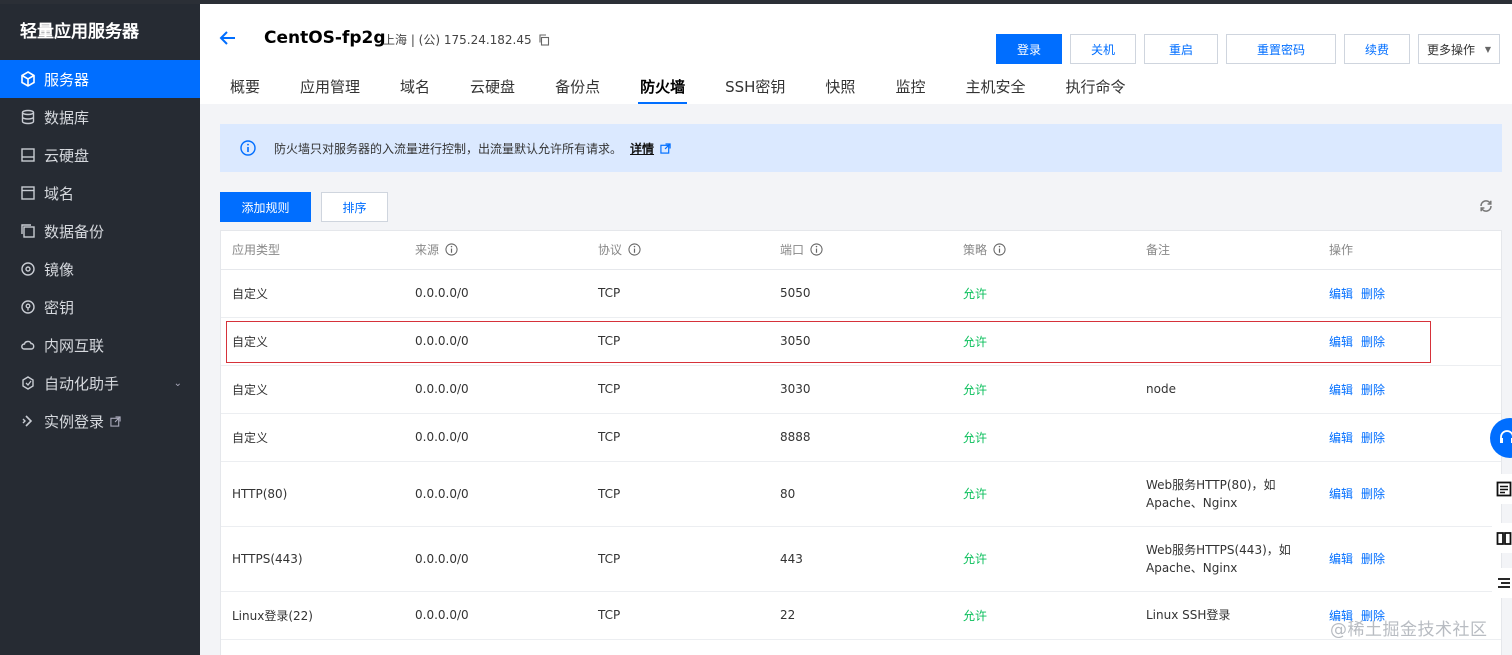  I want to click on sort-button: 排序, so click(354, 207).